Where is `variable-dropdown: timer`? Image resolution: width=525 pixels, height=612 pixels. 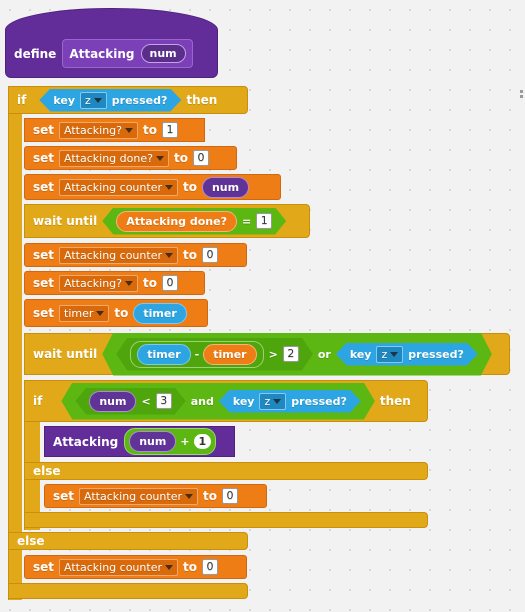
variable-dropdown: timer is located at coordinates (84, 313).